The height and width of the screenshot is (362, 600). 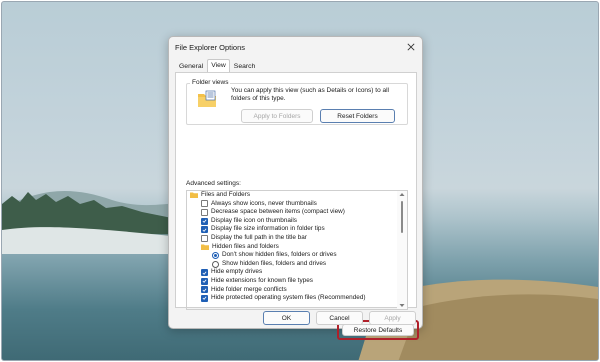 I want to click on setting-label: Files and Folders, so click(x=226, y=194).